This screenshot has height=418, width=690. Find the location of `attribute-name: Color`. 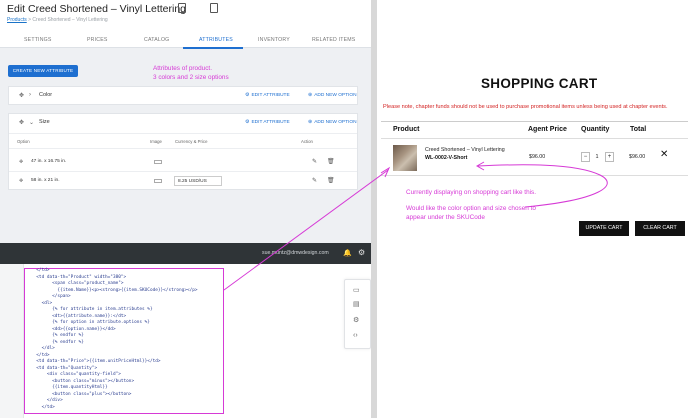

attribute-name: Color is located at coordinates (46, 95).